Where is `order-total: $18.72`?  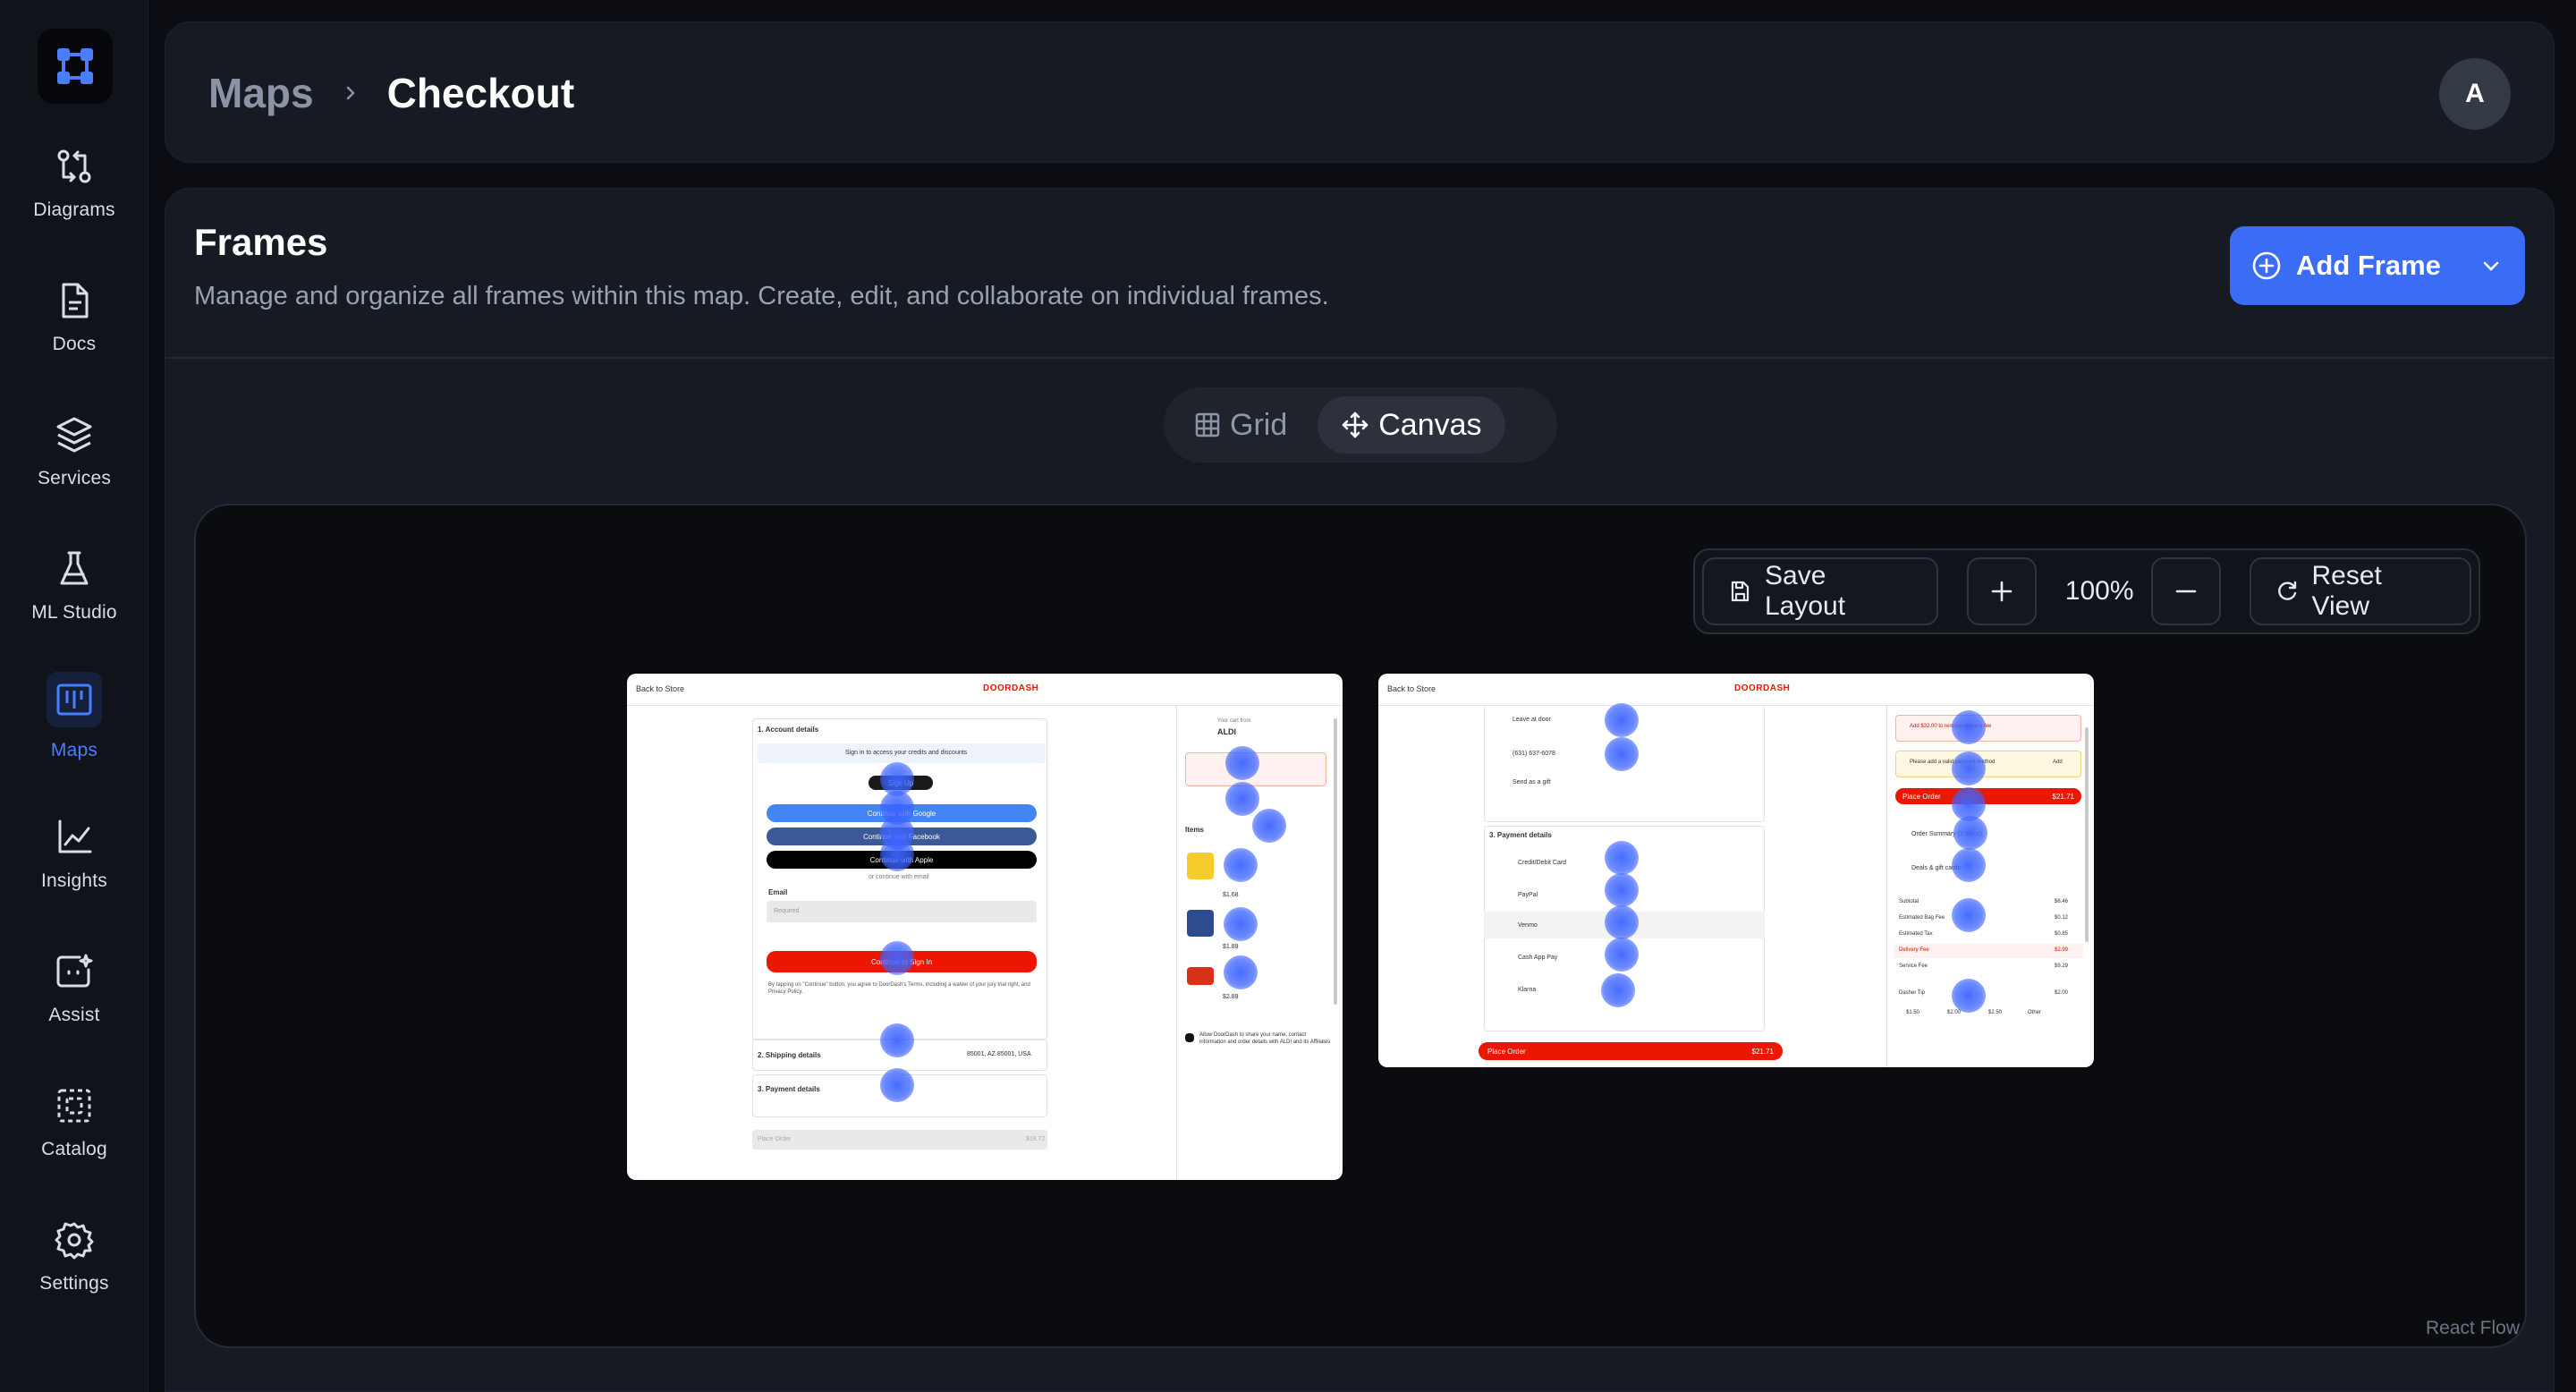
order-total: $18.72 is located at coordinates (1036, 1139).